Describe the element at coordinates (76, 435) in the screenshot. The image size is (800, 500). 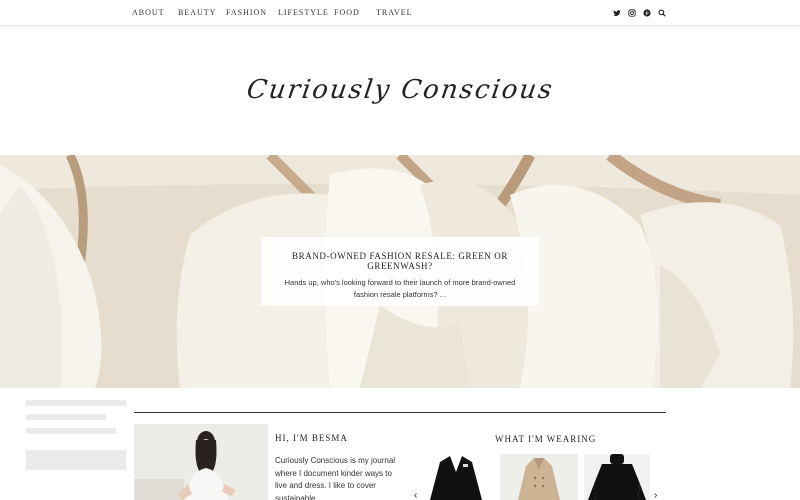
I see `faded-sidebar-decoration` at that location.